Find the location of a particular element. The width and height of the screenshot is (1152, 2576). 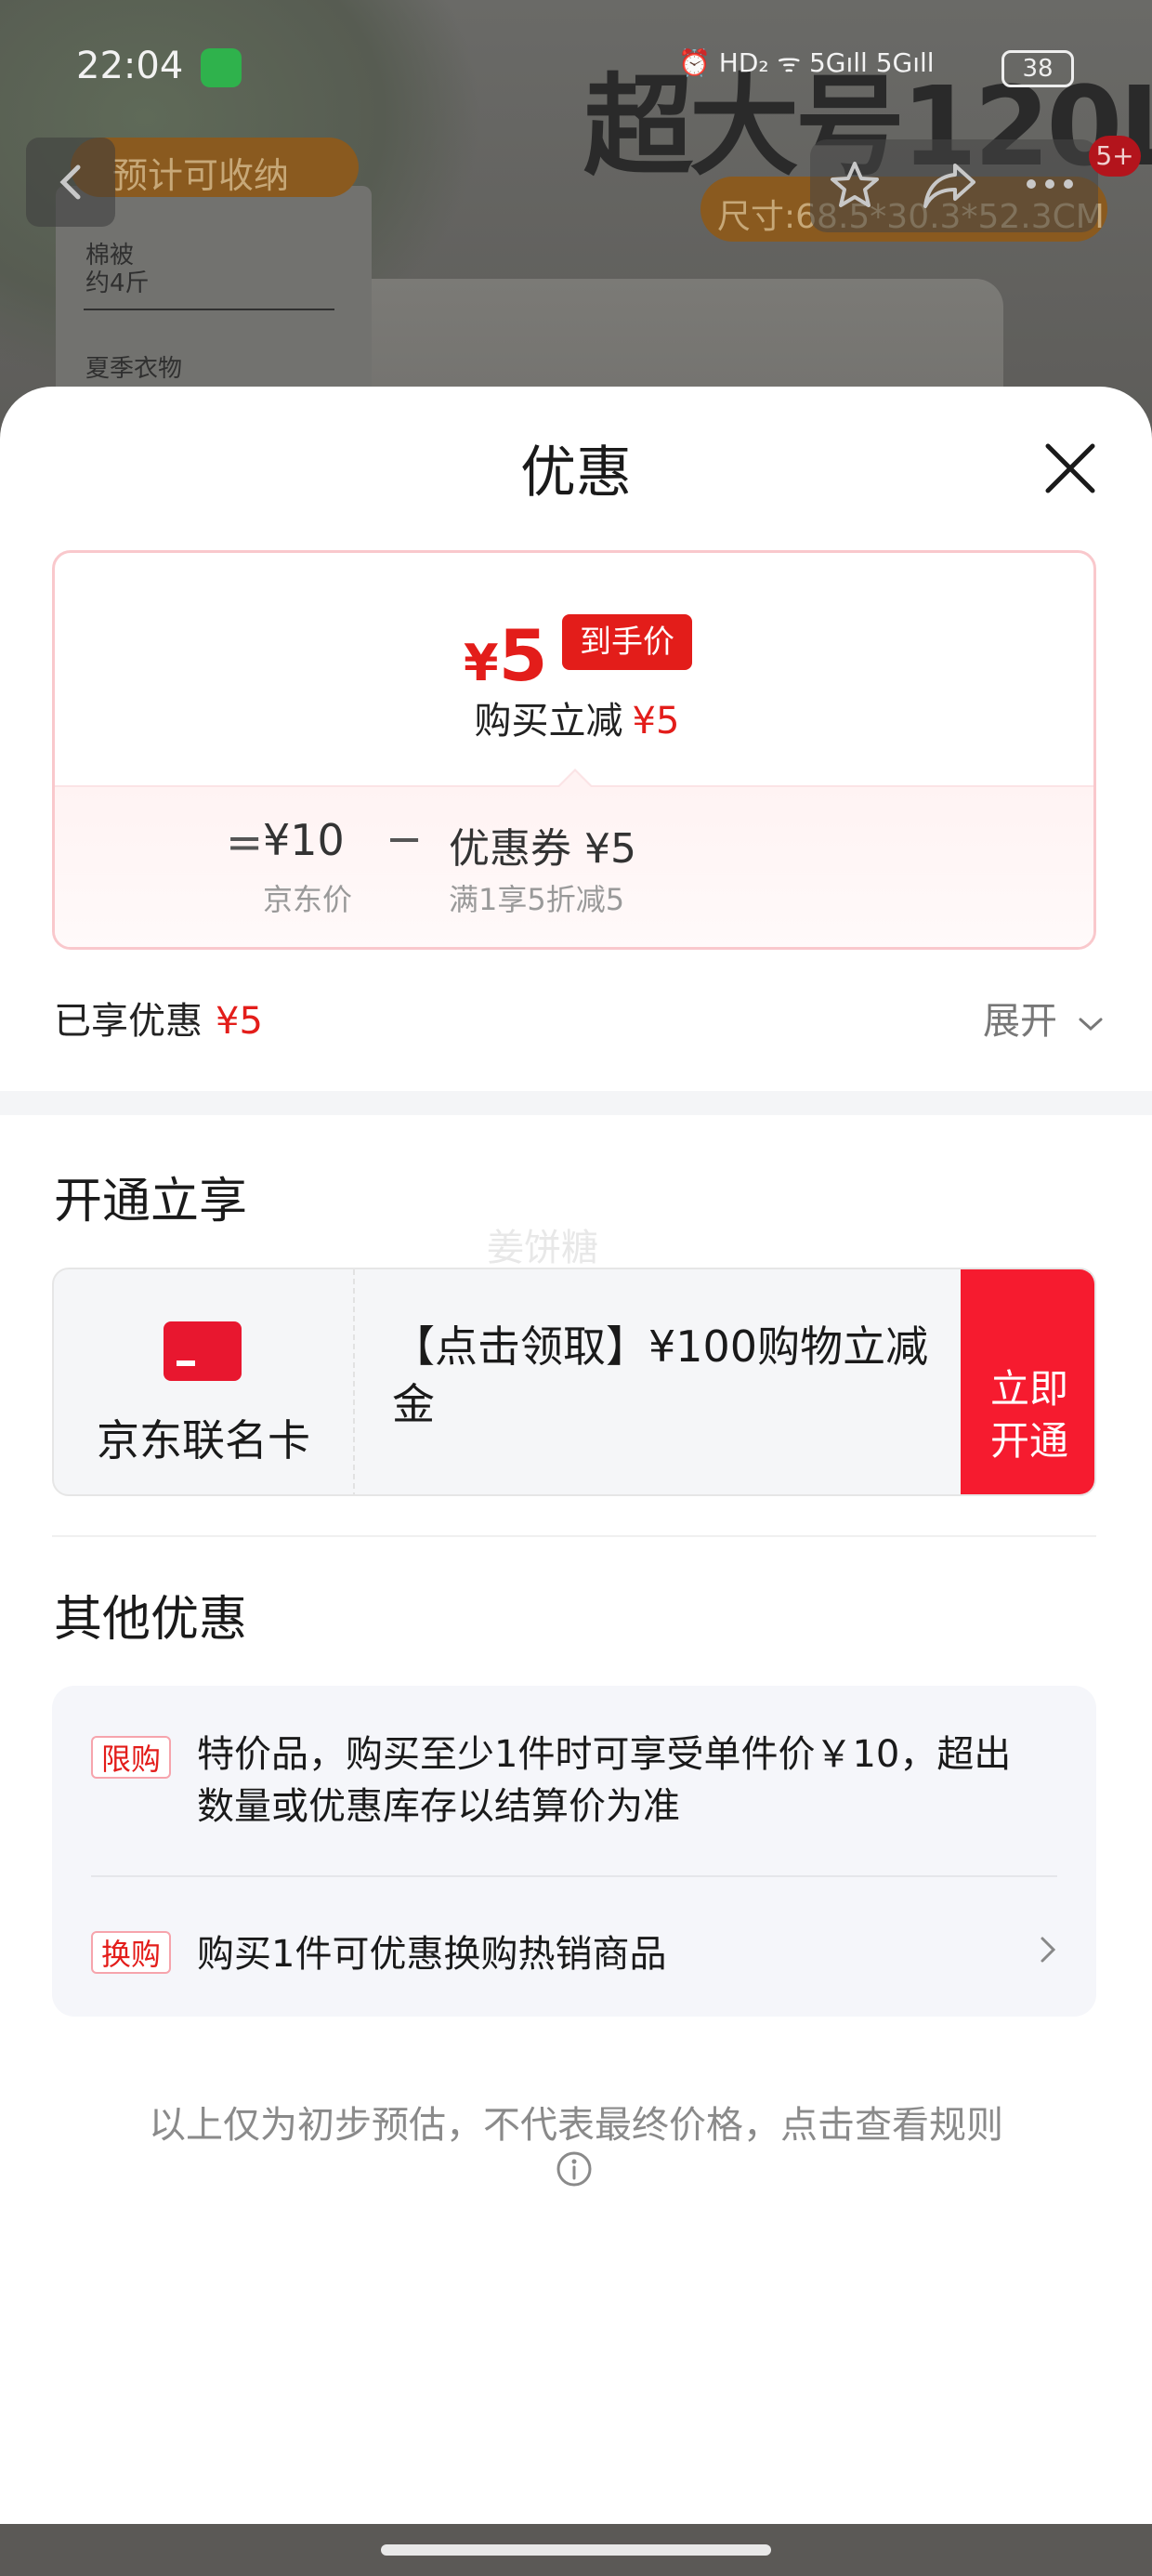

capacity-item-quilt: 棉被 约4斤 is located at coordinates (117, 269).